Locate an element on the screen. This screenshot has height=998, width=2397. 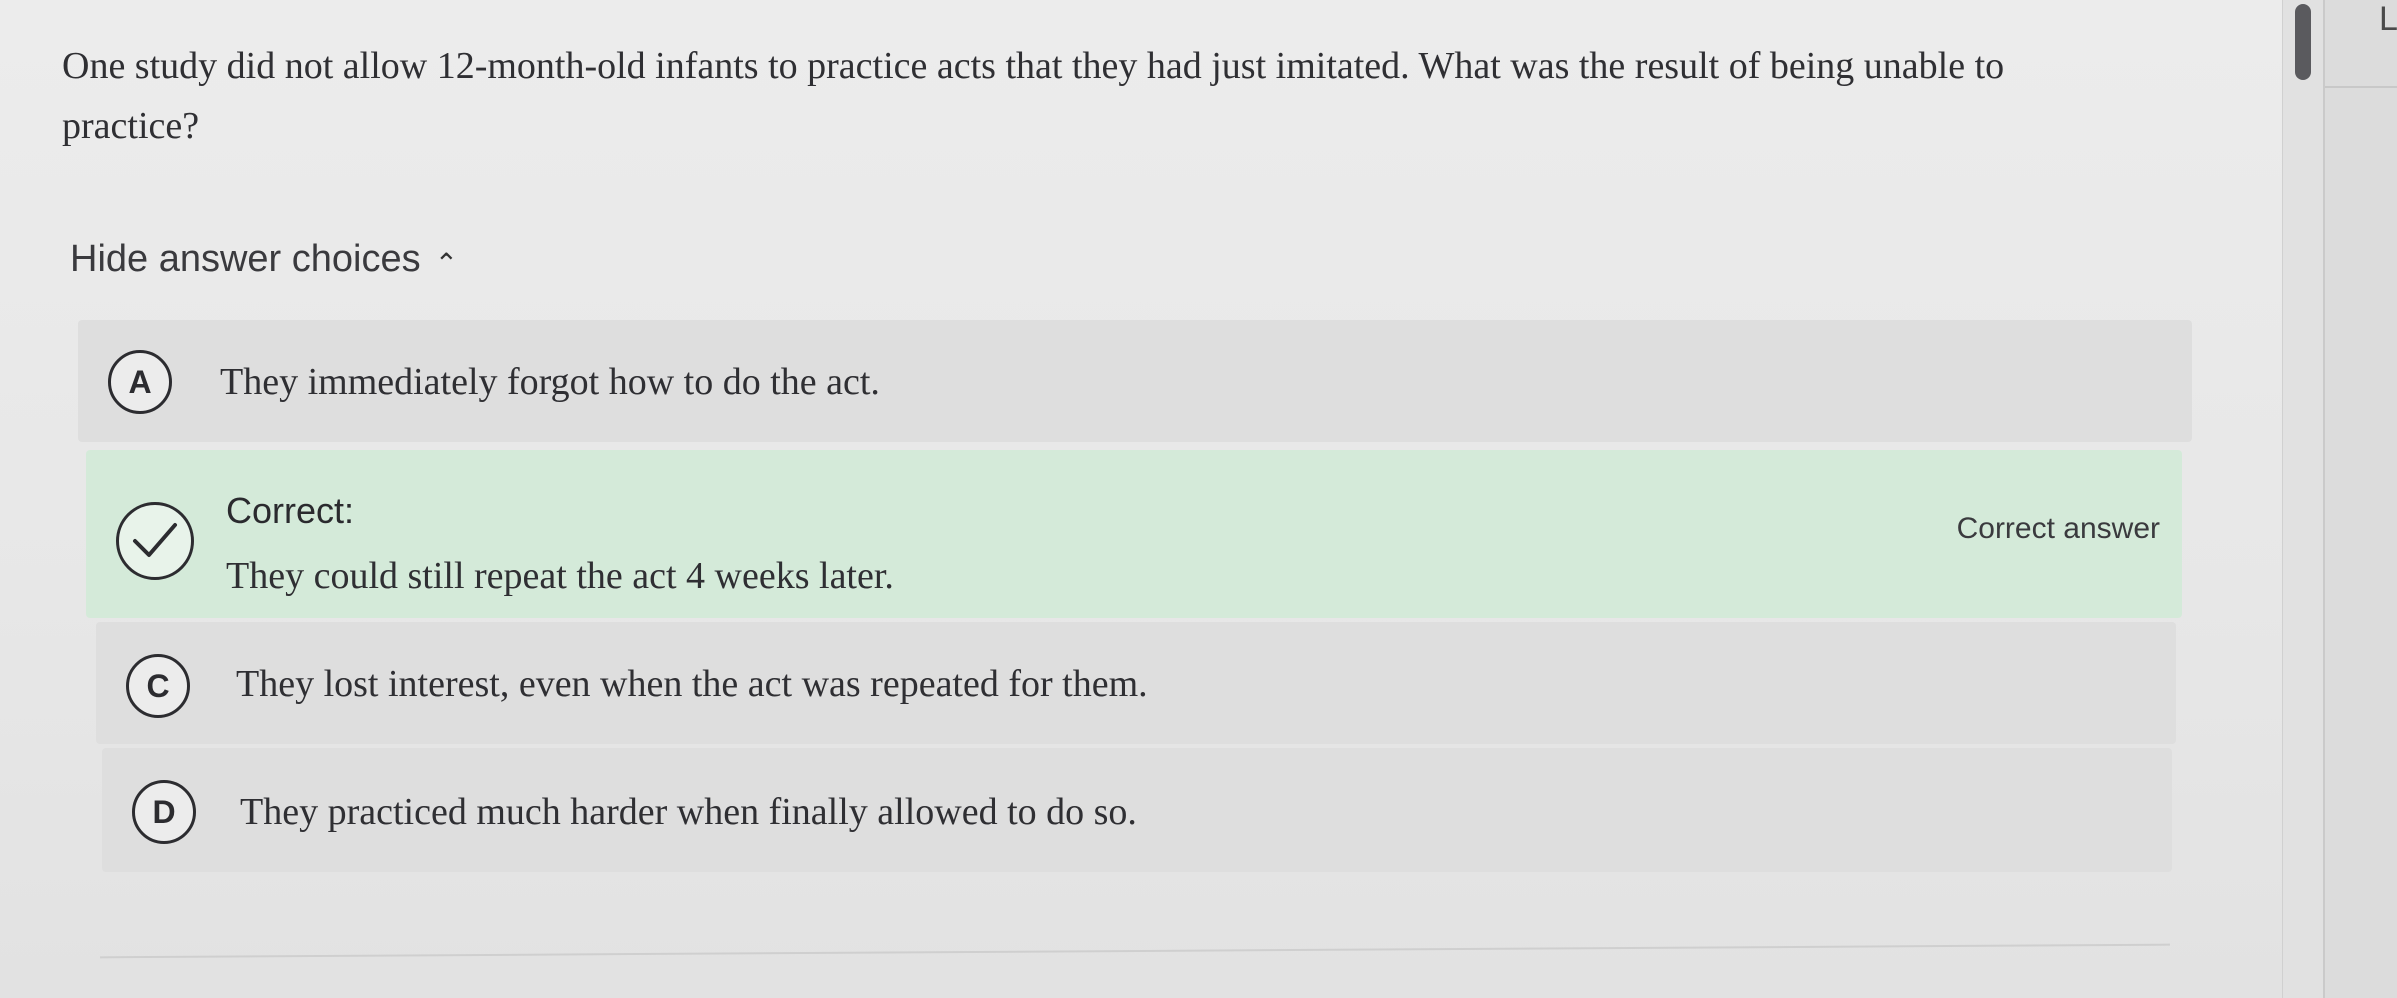
scrollbar-thumb is located at coordinates (2303, 42).